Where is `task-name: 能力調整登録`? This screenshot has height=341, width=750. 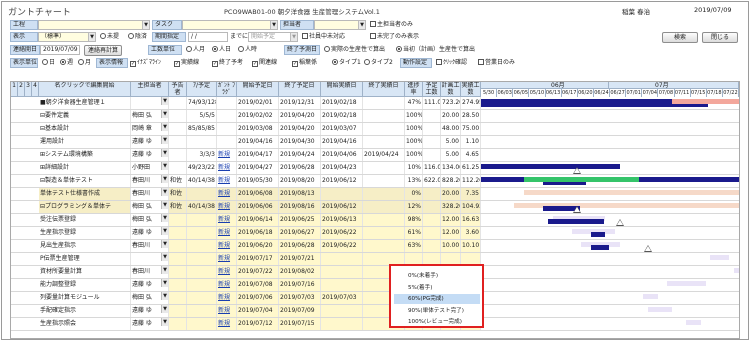 task-name: 能力調整登録 is located at coordinates (85, 285).